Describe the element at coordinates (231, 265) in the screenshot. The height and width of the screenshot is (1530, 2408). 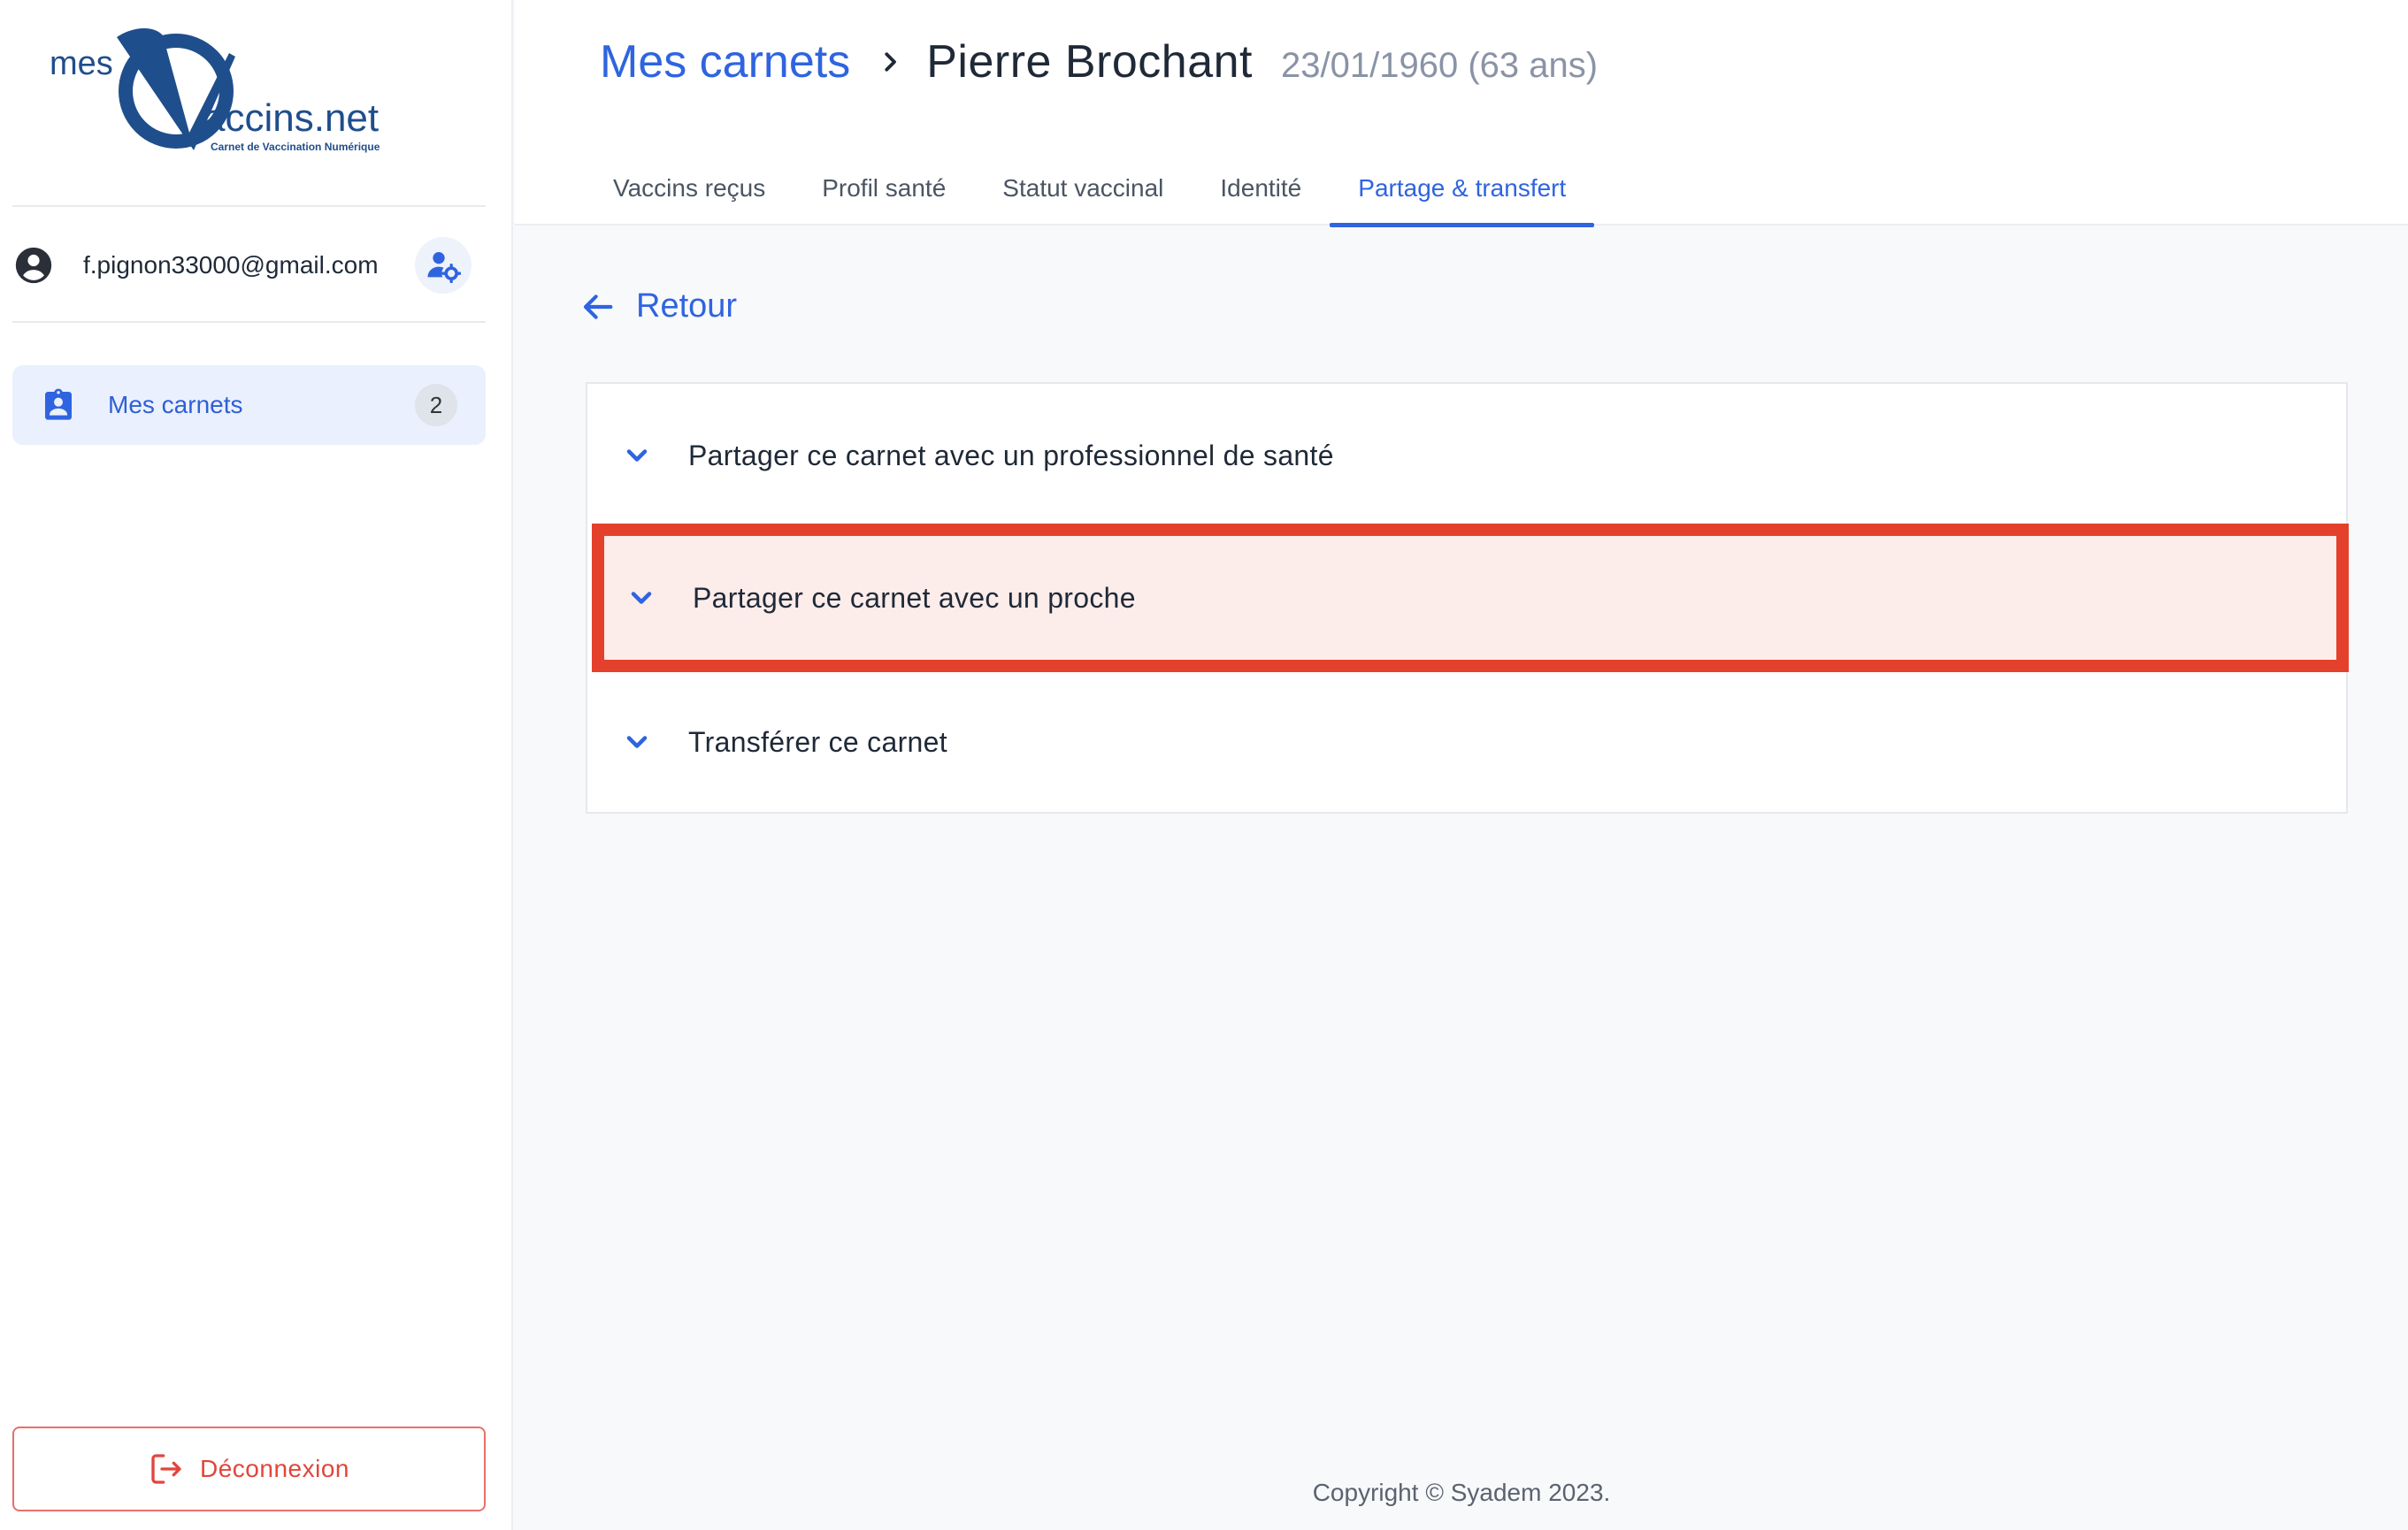
I see `user-email: f.pignon33000@gmail.com` at that location.